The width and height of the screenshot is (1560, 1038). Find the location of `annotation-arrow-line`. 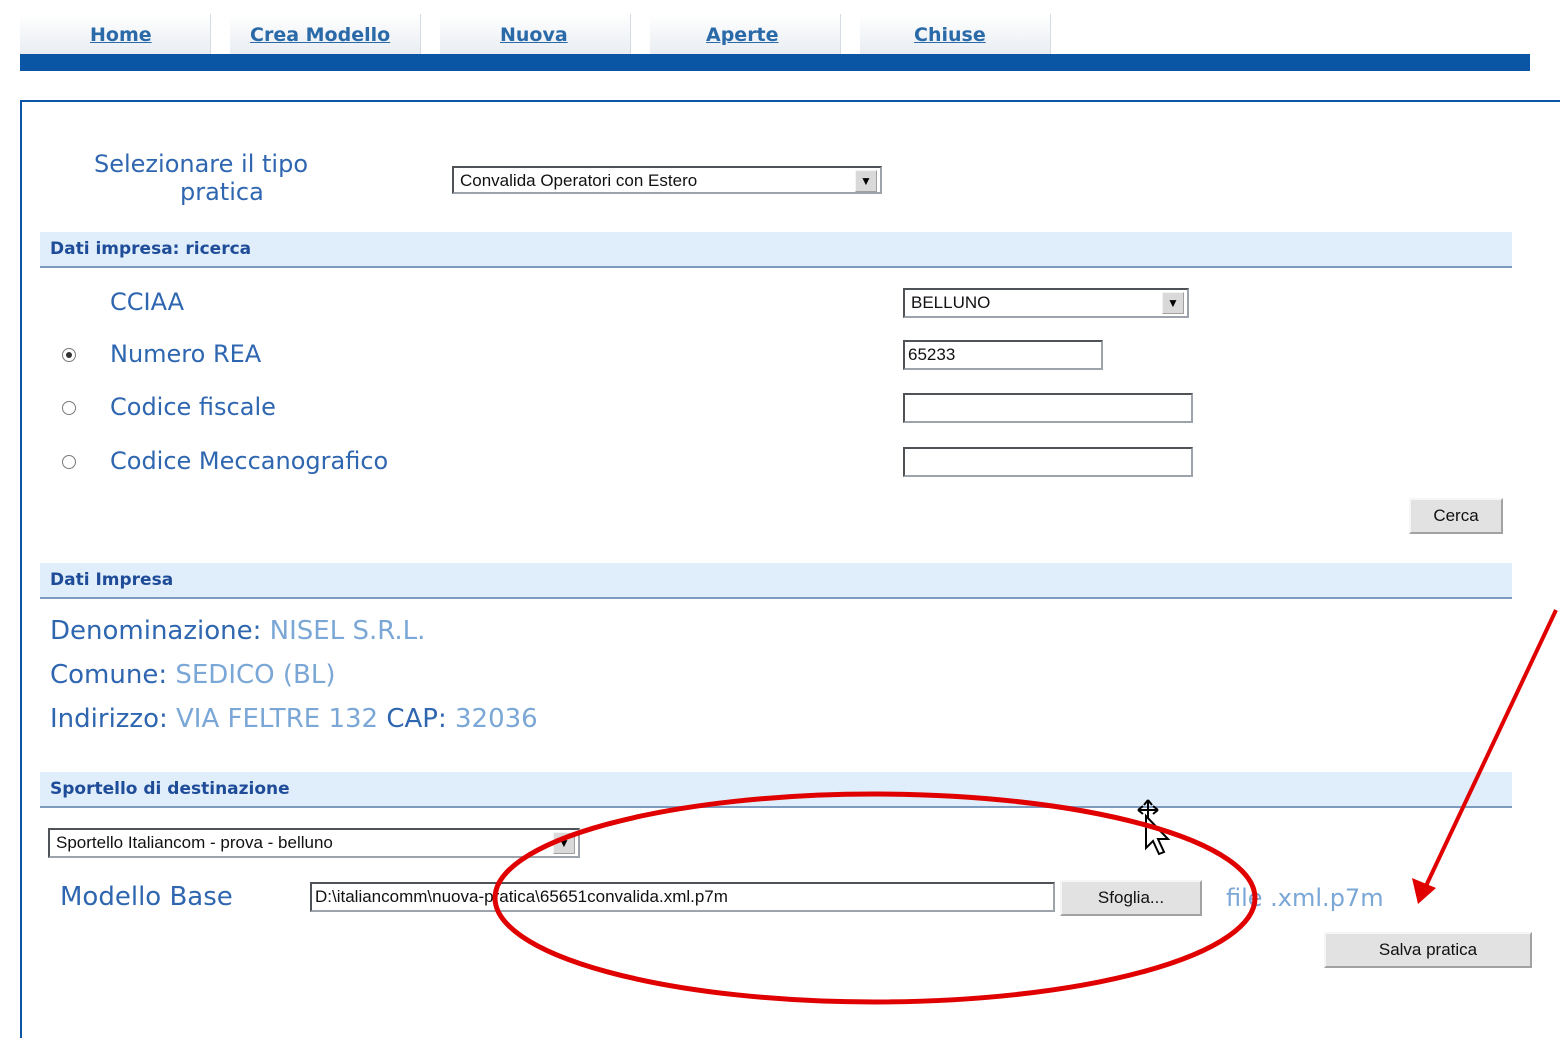

annotation-arrow-line is located at coordinates (1490, 749).